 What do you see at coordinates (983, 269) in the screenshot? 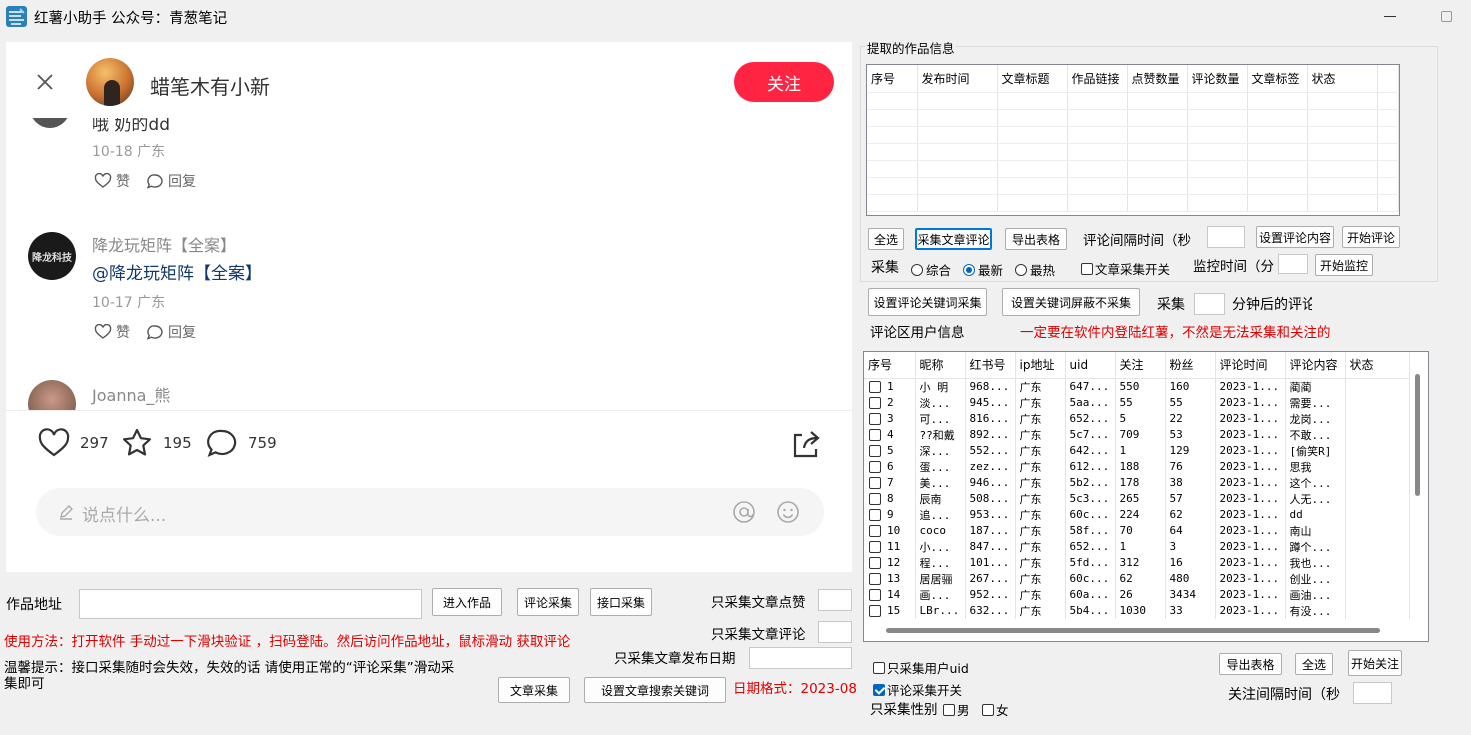
I see `radio-latest: 最新` at bounding box center [983, 269].